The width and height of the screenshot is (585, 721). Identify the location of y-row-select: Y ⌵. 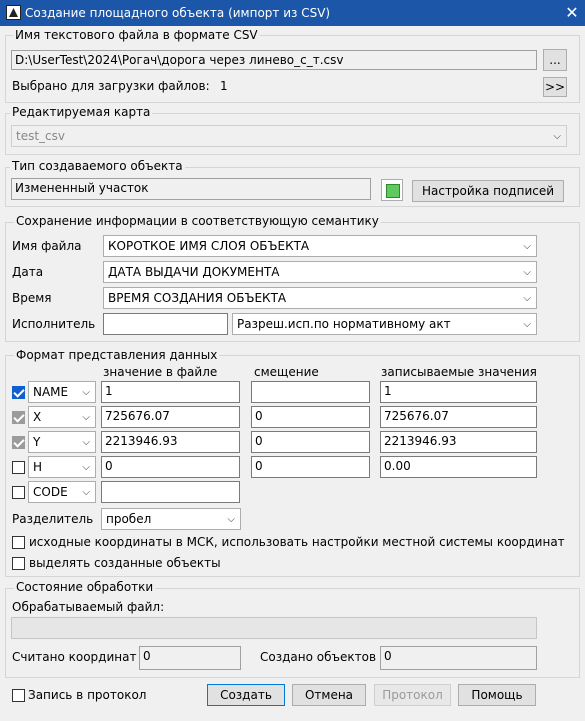
(62, 442).